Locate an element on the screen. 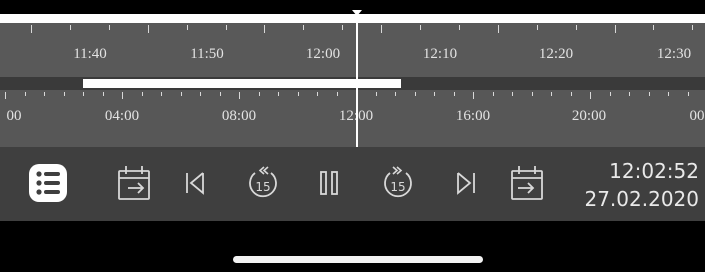 Image resolution: width=705 pixels, height=272 pixels. playhead-marker is located at coordinates (357, 13).